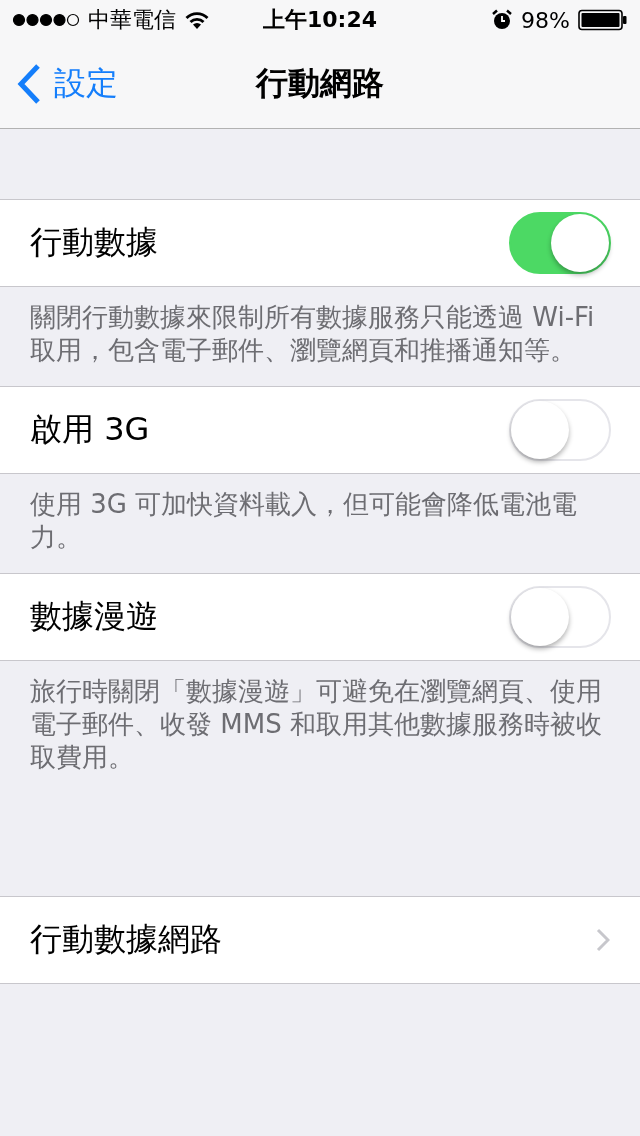  I want to click on wifi-icon, so click(197, 20).